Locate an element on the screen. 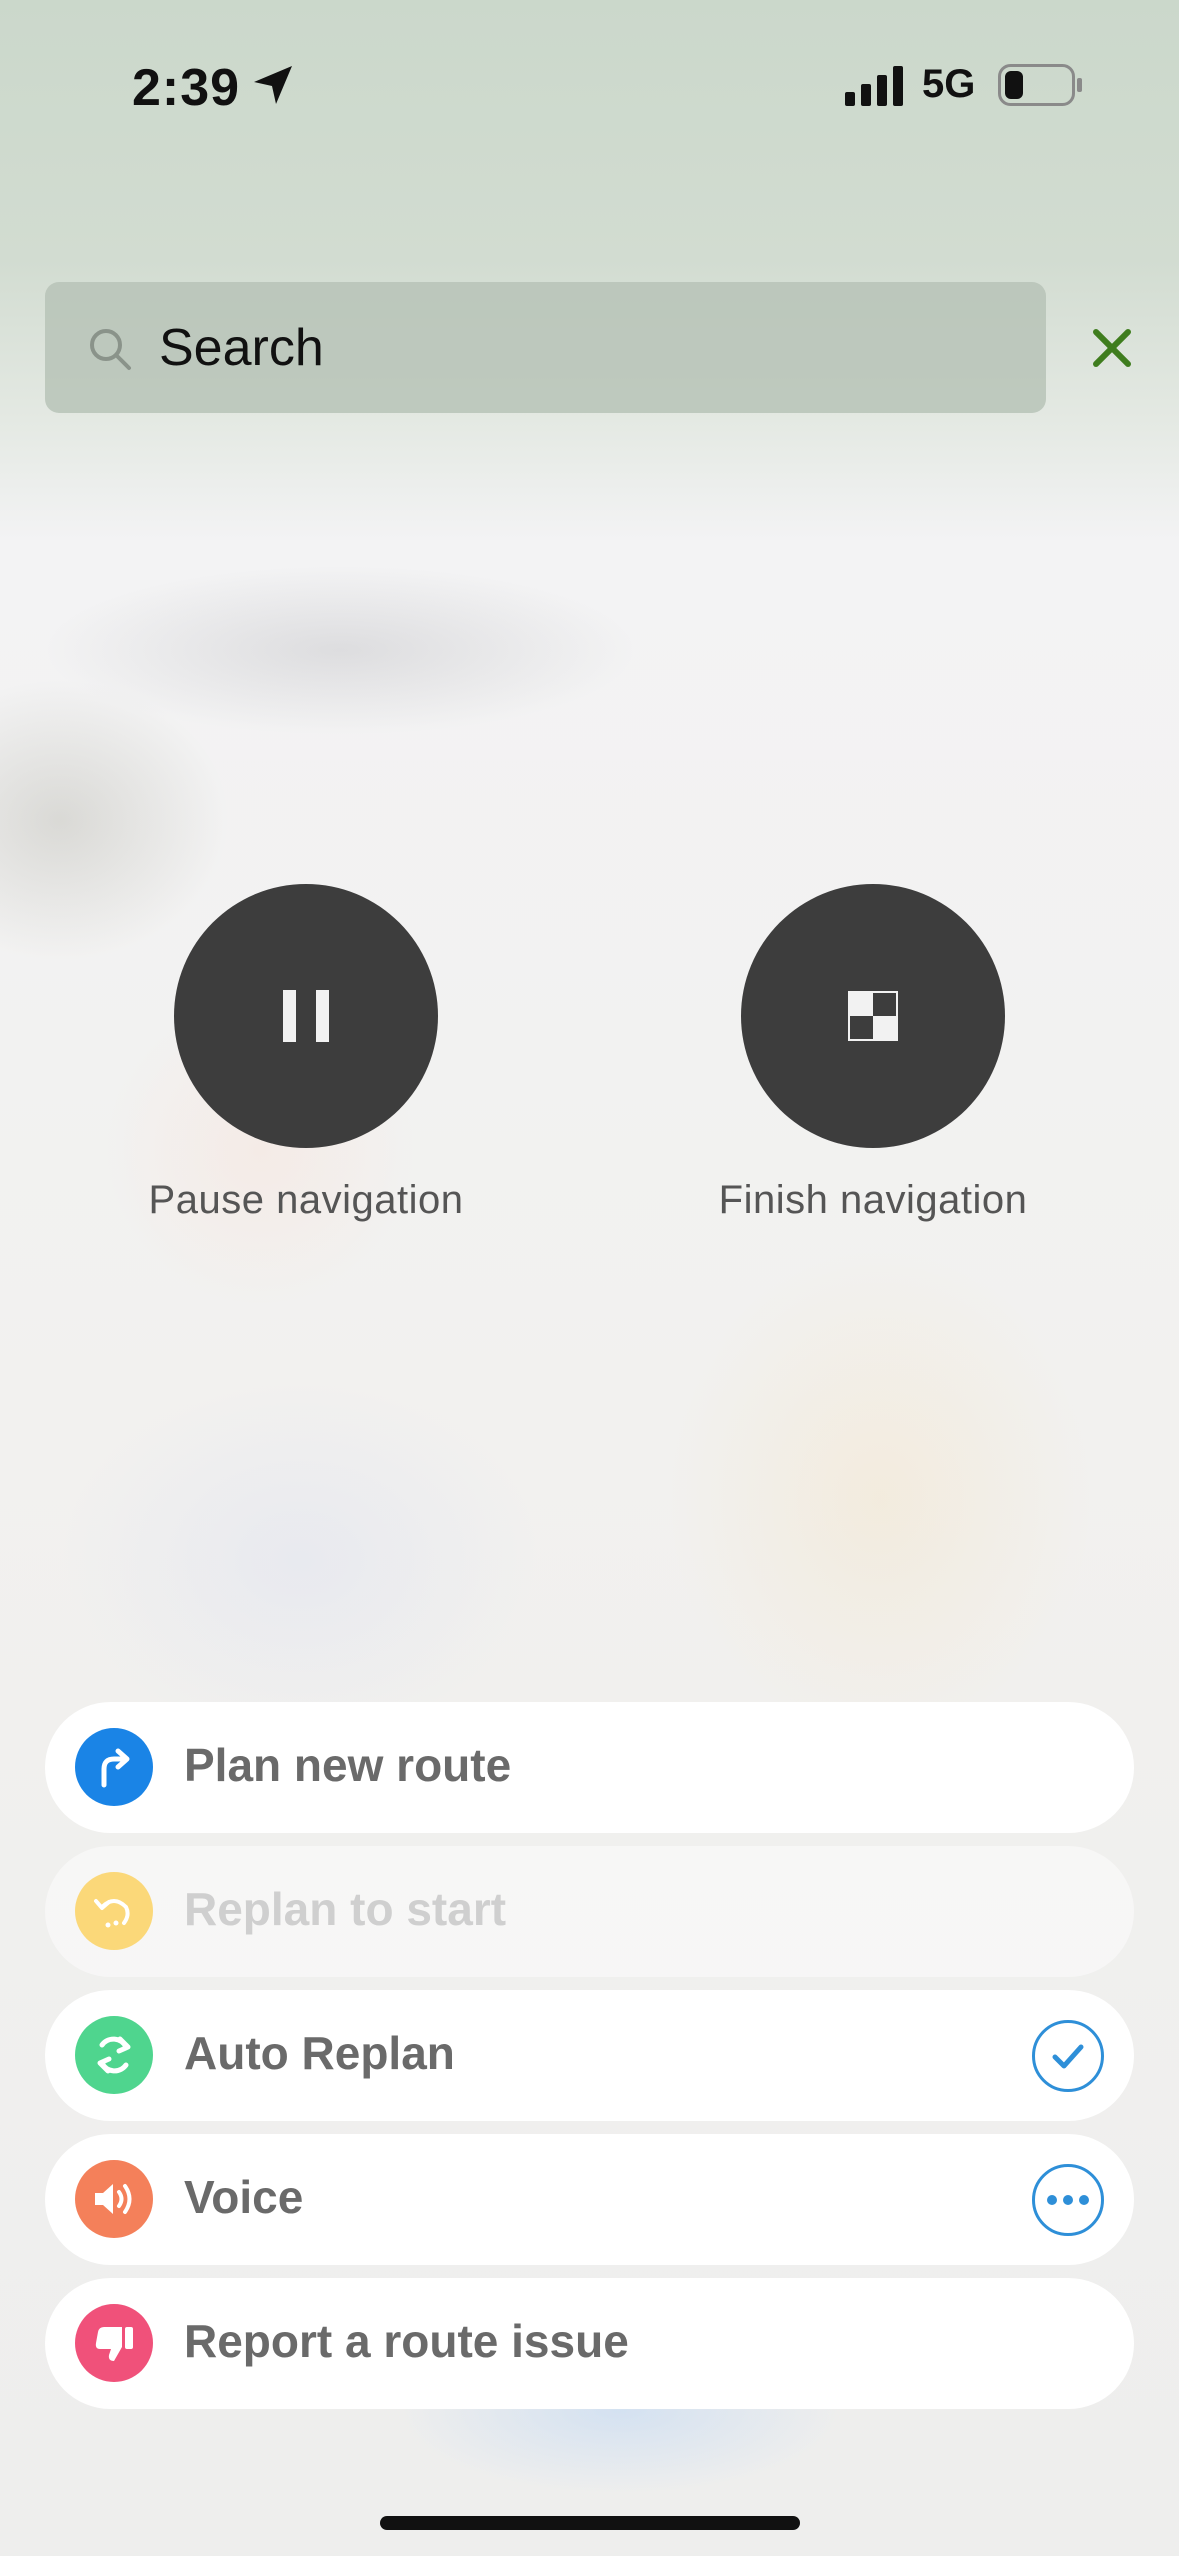 The image size is (1179, 2556). checkered-flag-icon is located at coordinates (873, 1016).